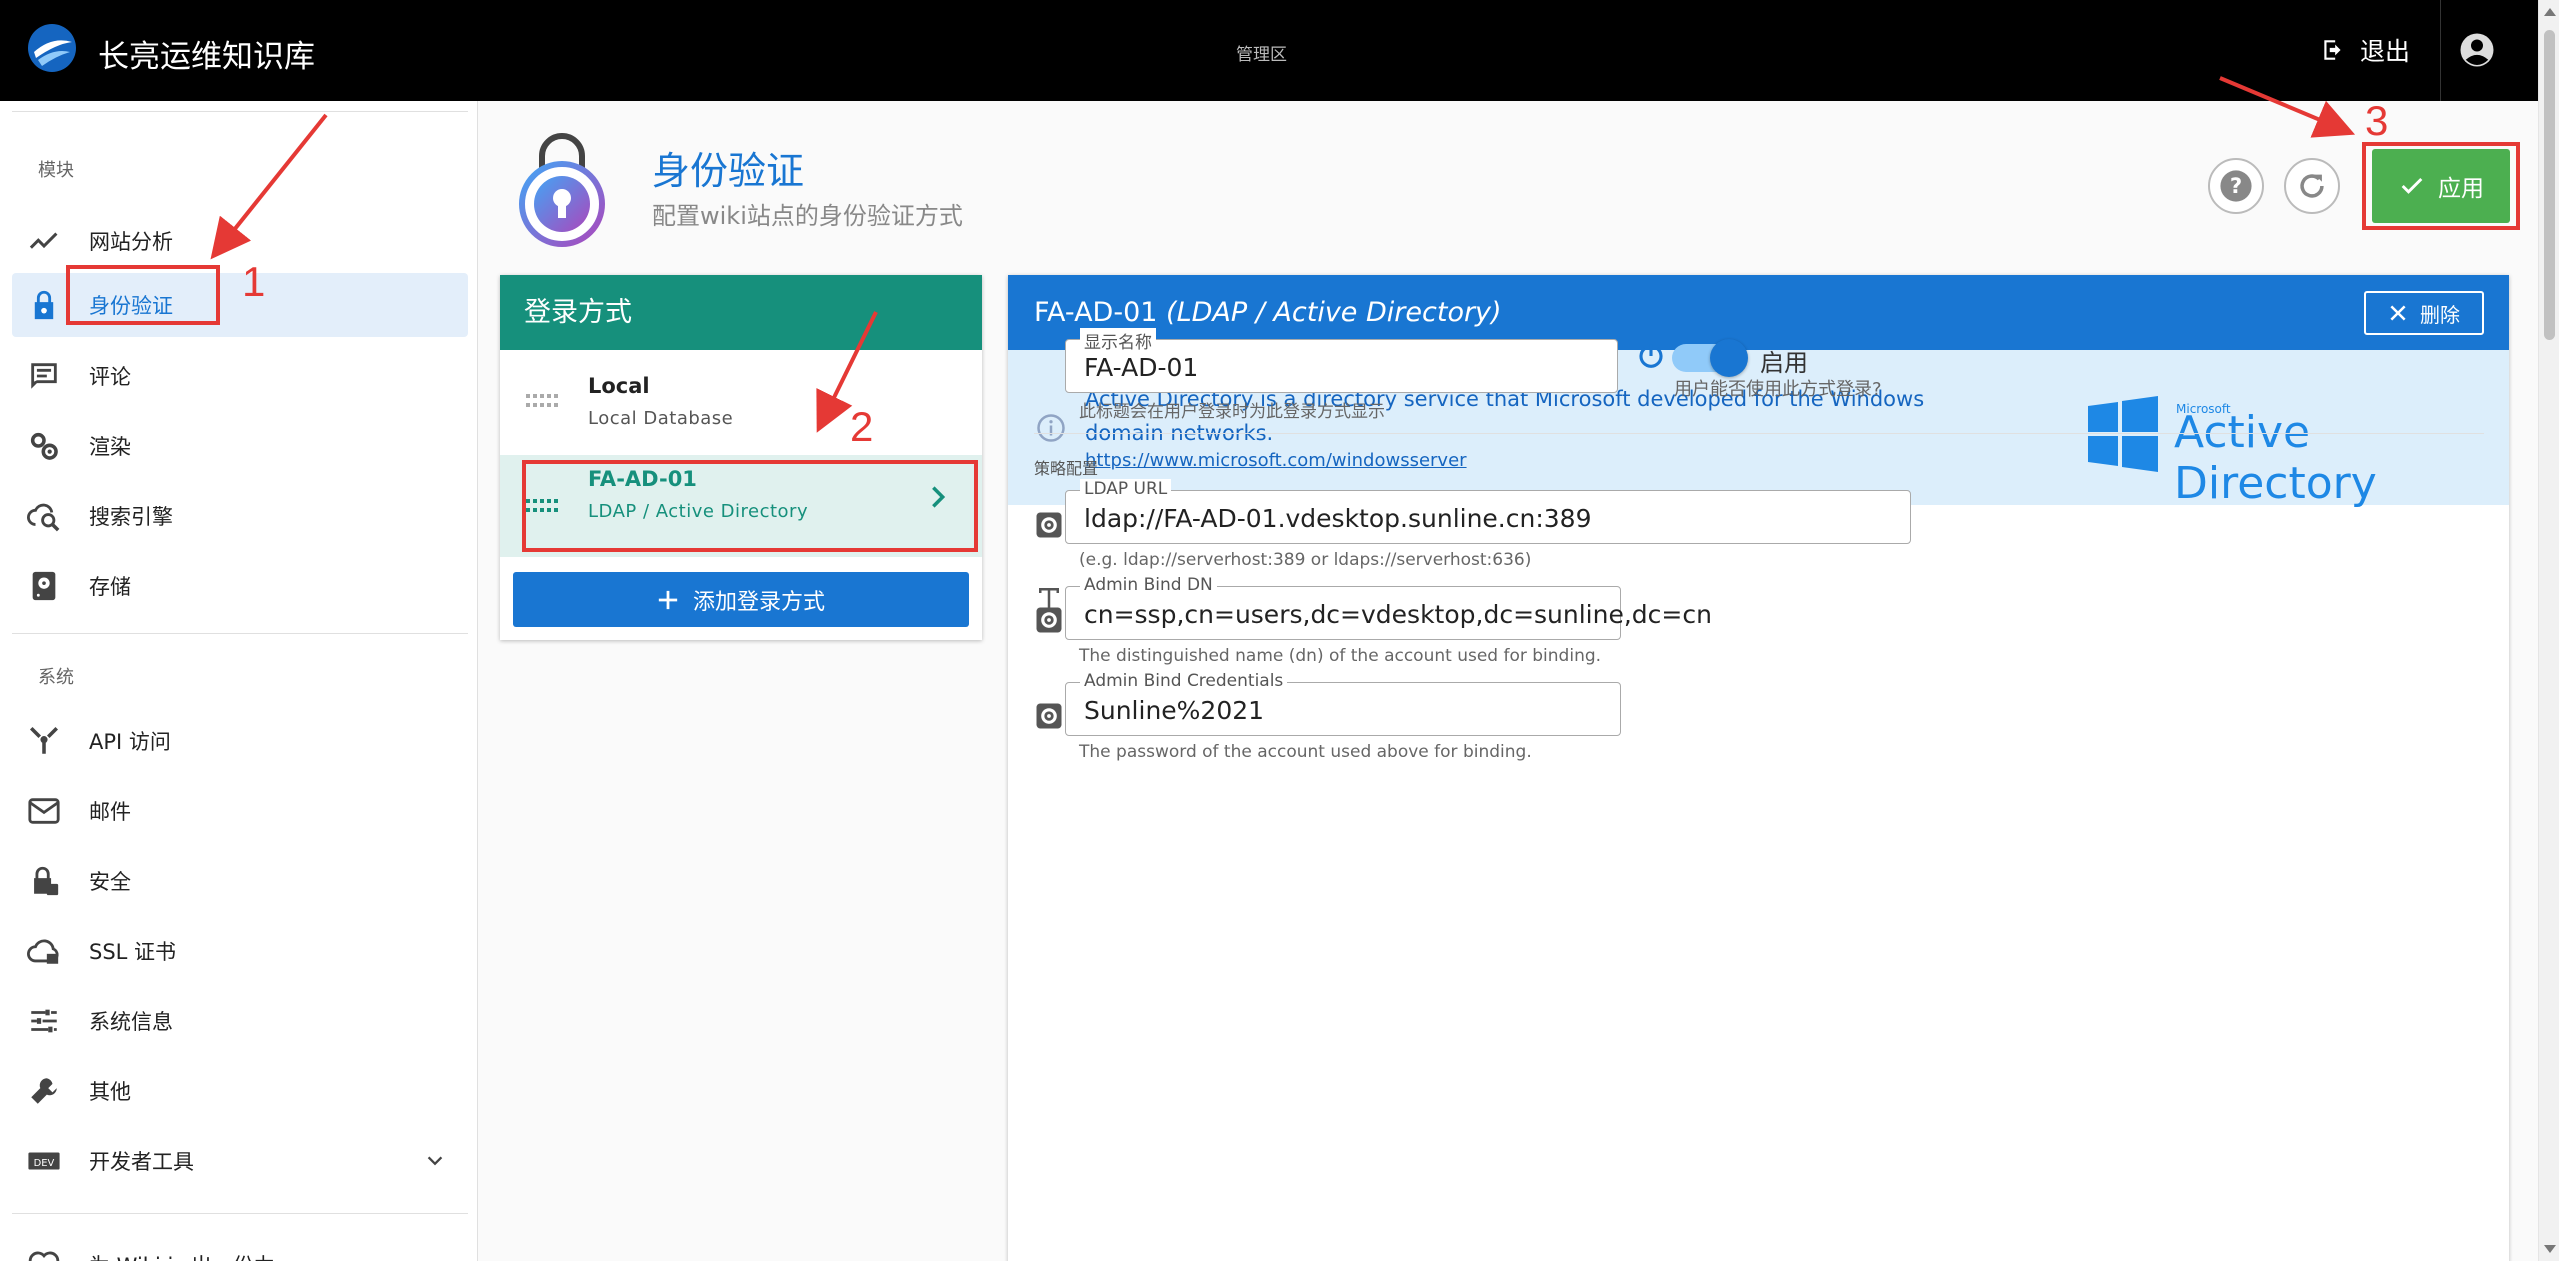  Describe the element at coordinates (2275, 458) in the screenshot. I see `active-directory-logo-text: Active Directory` at that location.